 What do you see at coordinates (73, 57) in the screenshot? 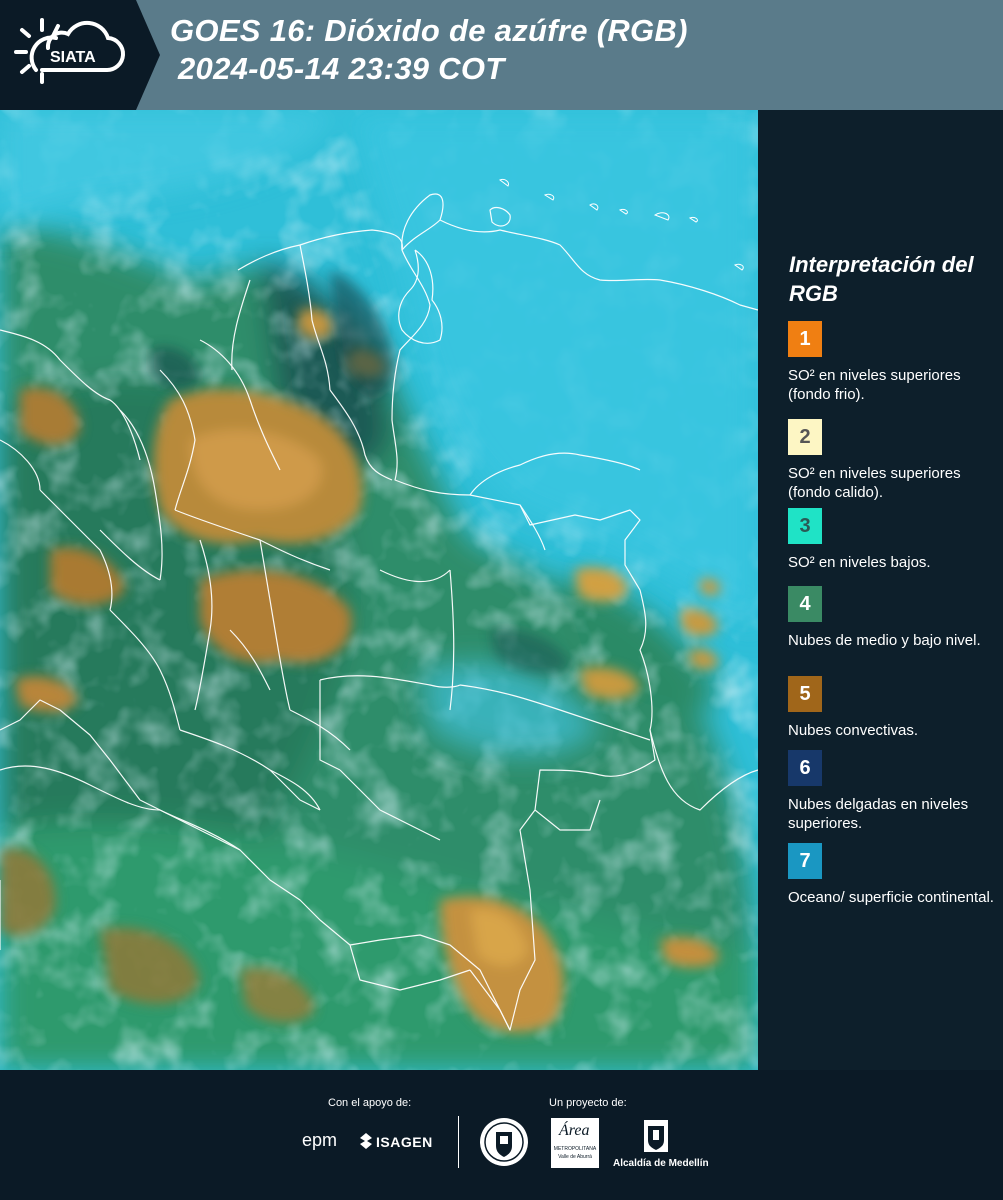
I see `siata-logo-text: SIATA` at bounding box center [73, 57].